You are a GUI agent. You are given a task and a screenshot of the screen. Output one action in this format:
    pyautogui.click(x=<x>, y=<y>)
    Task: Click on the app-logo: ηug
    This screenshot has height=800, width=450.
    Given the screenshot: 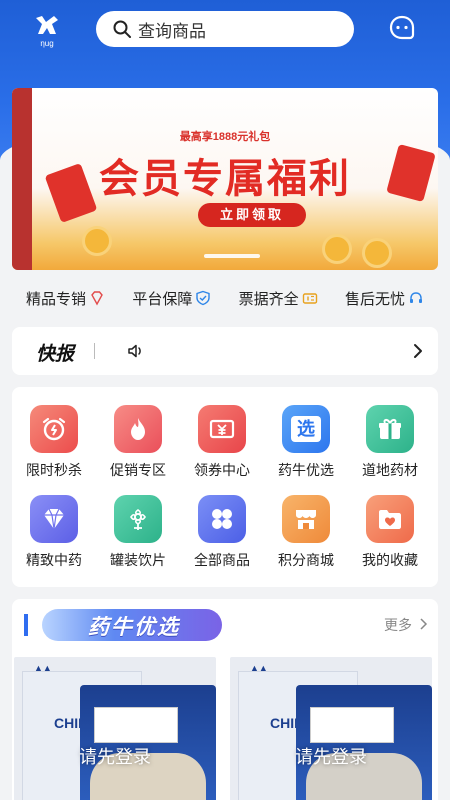 What is the action you would take?
    pyautogui.click(x=47, y=31)
    